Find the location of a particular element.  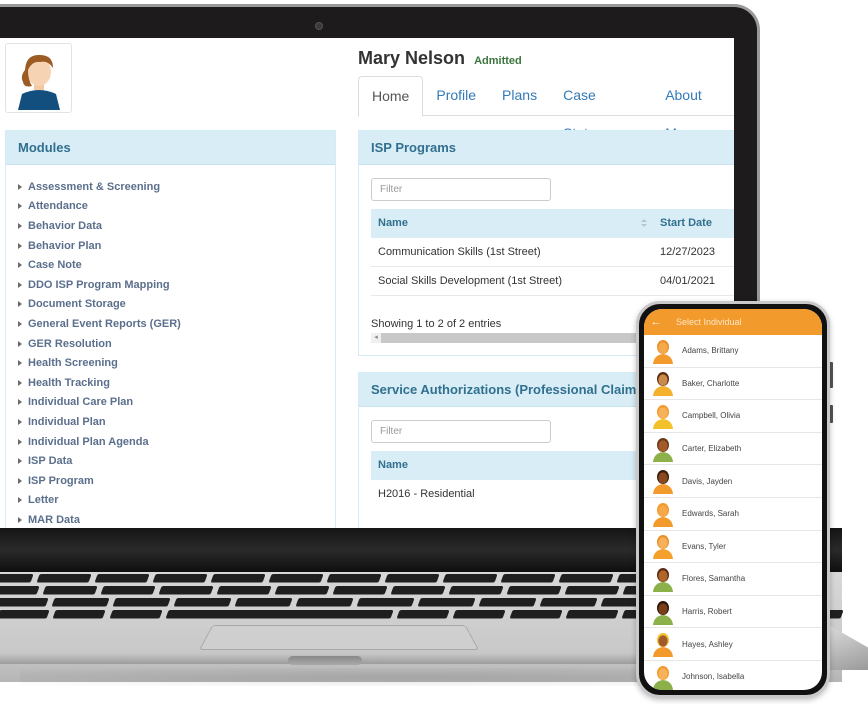

module-label: Attendance is located at coordinates (58, 206).